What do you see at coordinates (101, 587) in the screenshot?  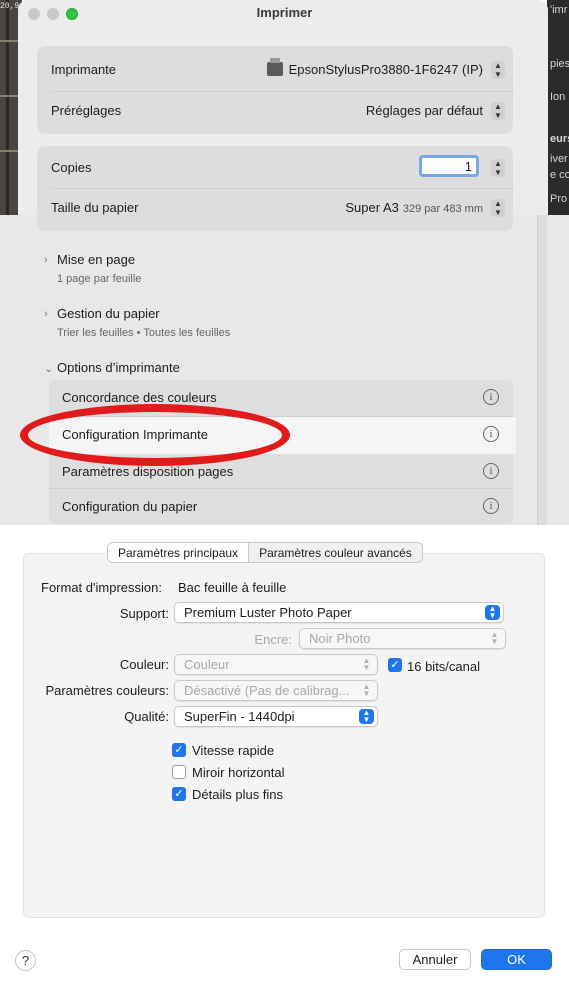 I see `format-label: Format d'impression:` at bounding box center [101, 587].